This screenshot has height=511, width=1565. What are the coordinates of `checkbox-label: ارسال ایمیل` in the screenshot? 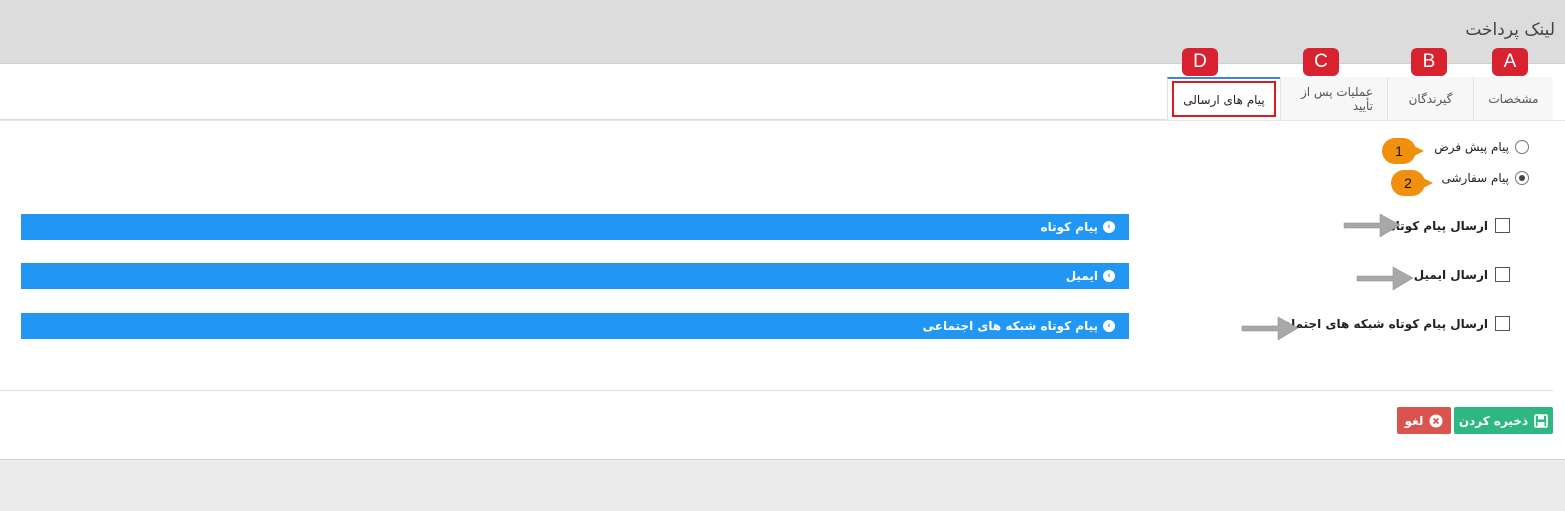 It's located at (1450, 274).